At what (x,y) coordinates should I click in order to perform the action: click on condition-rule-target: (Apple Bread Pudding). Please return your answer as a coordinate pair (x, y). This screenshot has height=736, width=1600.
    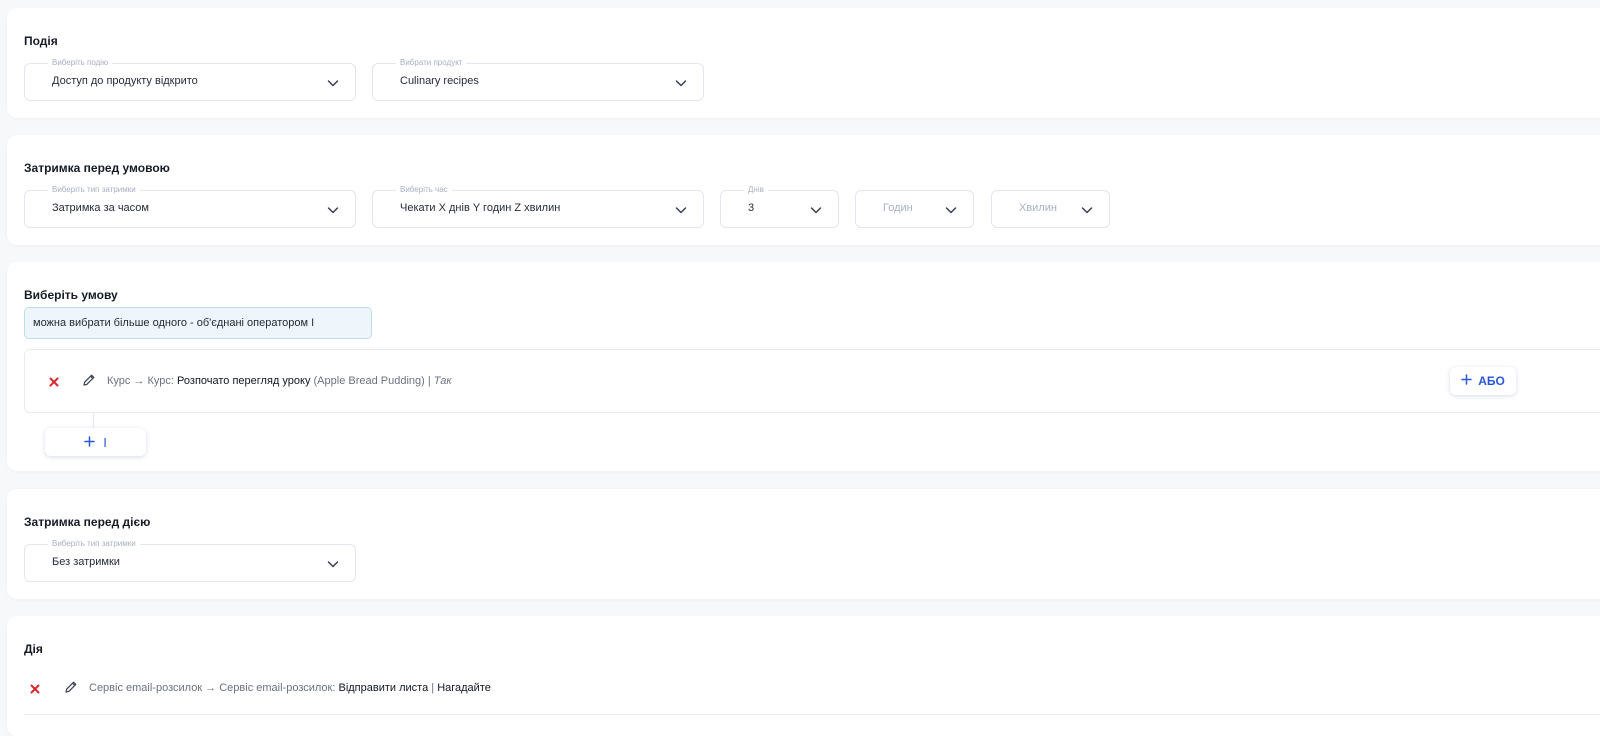
    Looking at the image, I should click on (369, 381).